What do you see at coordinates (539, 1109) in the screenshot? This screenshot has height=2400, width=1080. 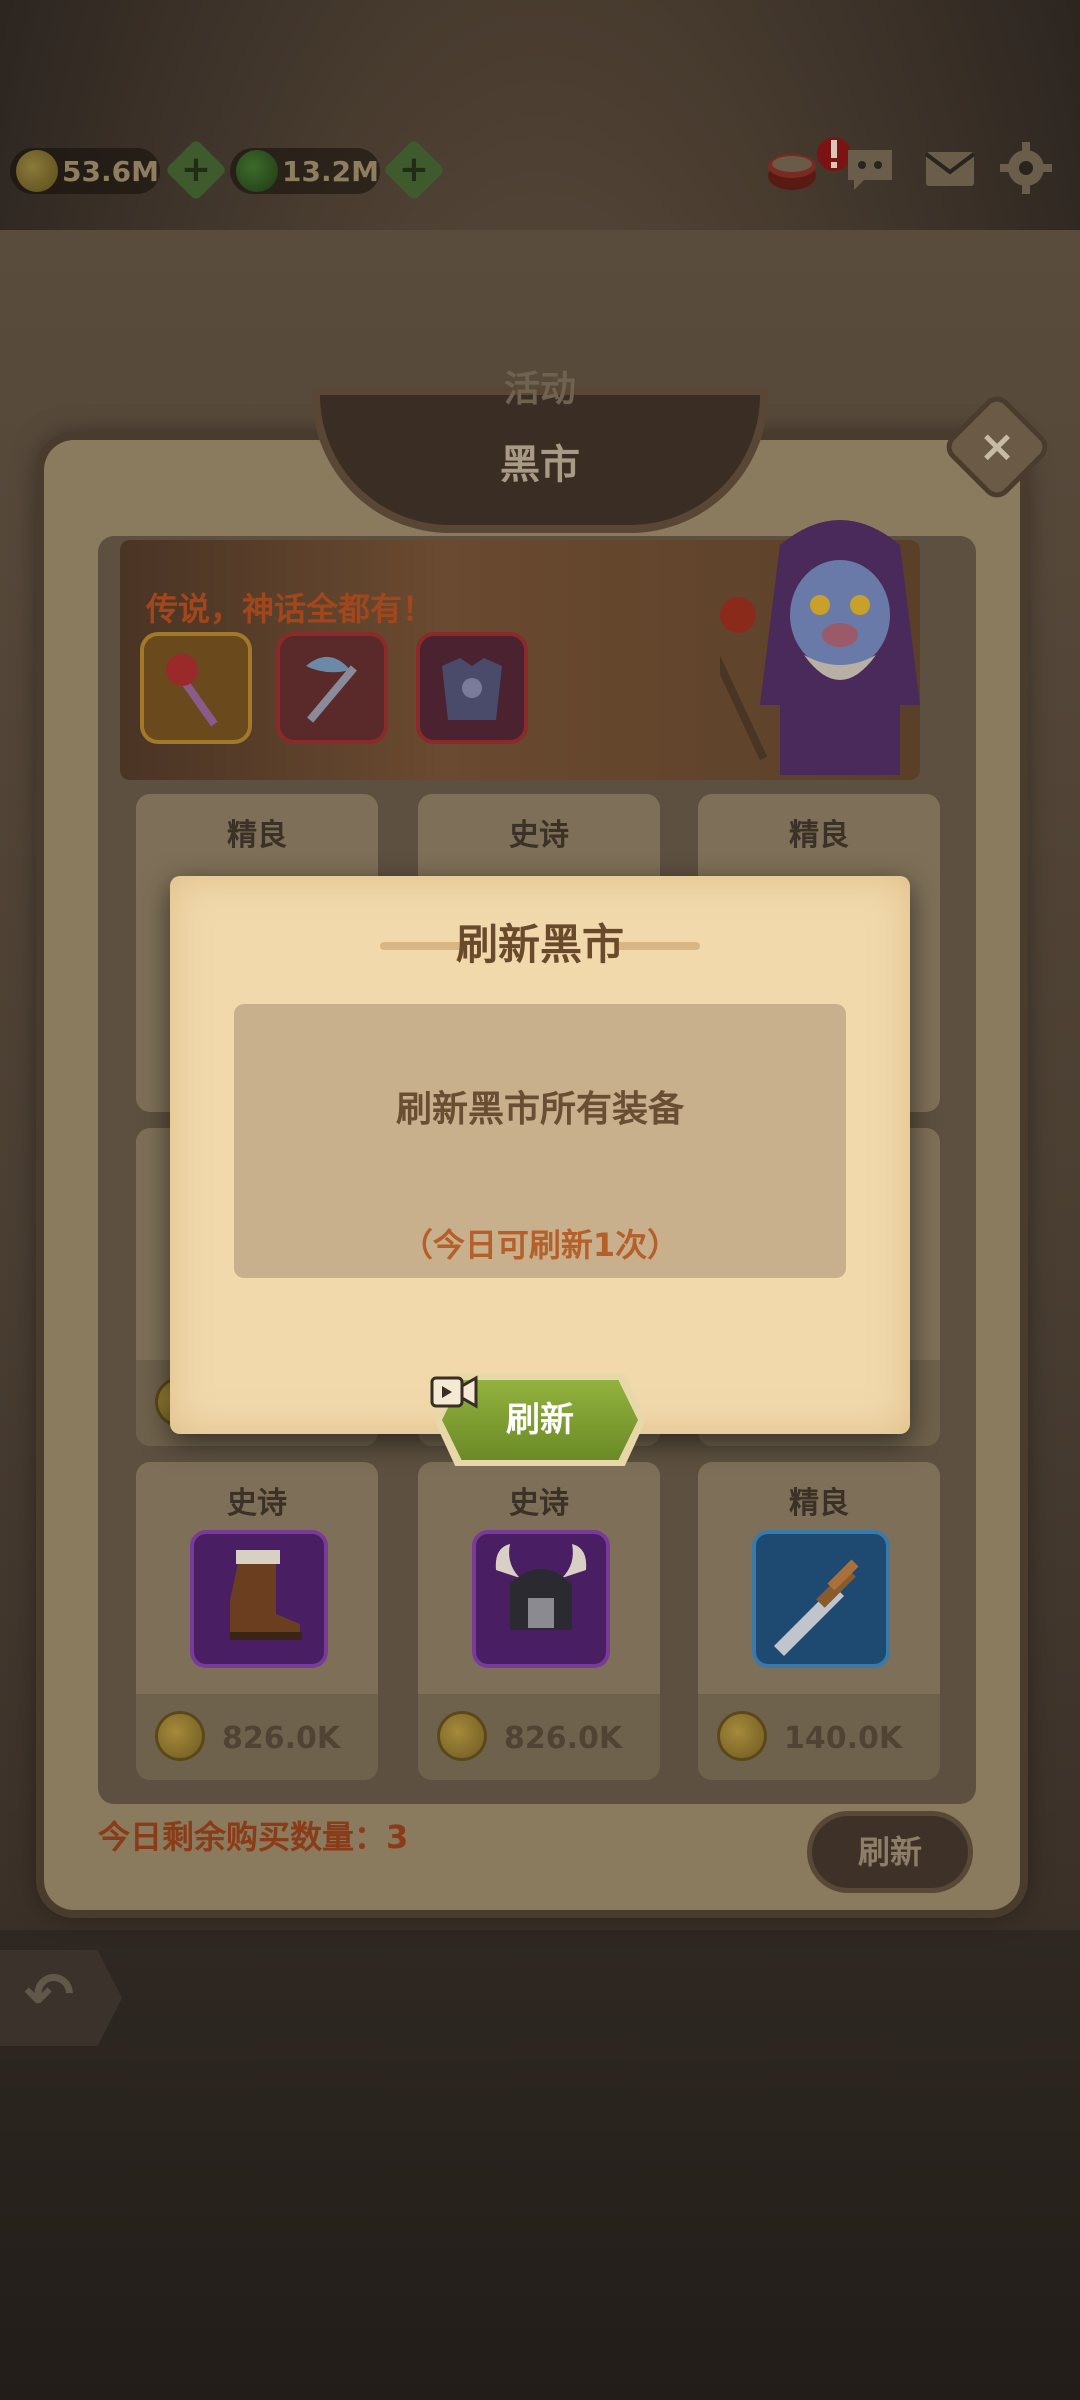 I see `dialog-message: 刷新黑市所有装备` at bounding box center [539, 1109].